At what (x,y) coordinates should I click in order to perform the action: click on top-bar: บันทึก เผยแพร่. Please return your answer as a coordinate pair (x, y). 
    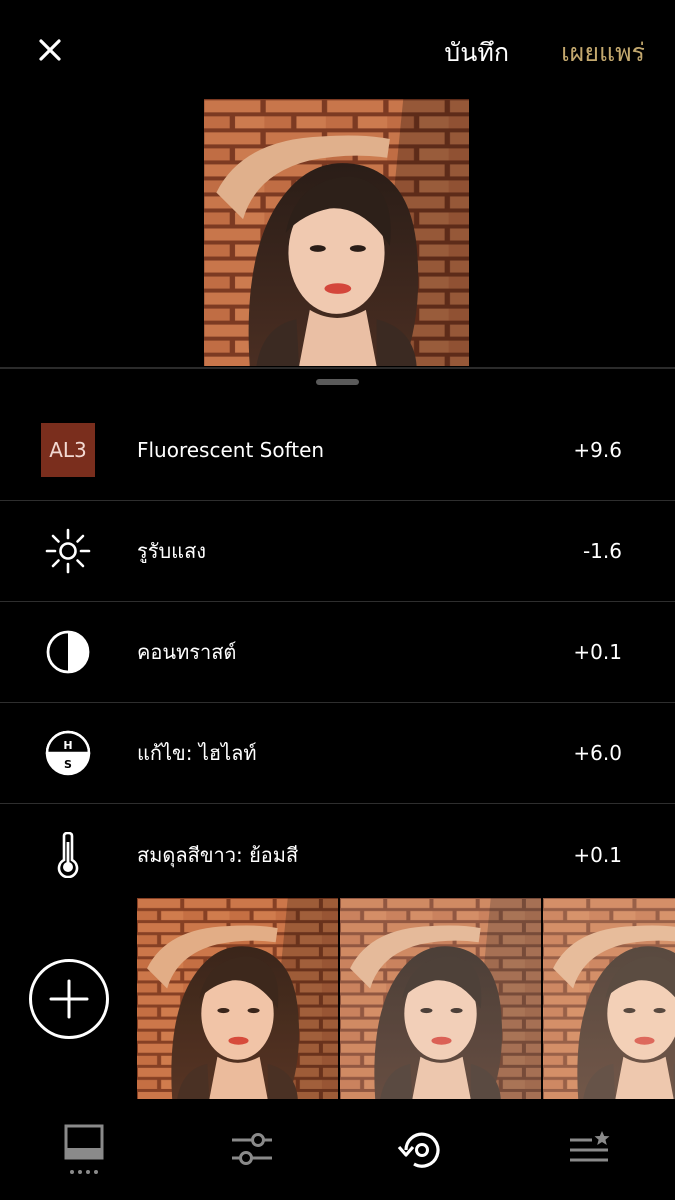
    Looking at the image, I should click on (337, 50).